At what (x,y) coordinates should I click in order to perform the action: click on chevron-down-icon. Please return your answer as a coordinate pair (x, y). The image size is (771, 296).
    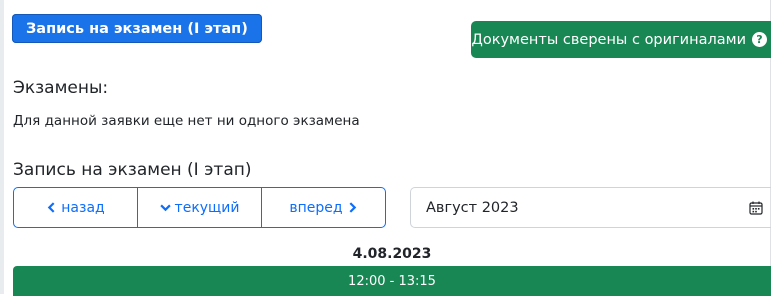
    Looking at the image, I should click on (165, 207).